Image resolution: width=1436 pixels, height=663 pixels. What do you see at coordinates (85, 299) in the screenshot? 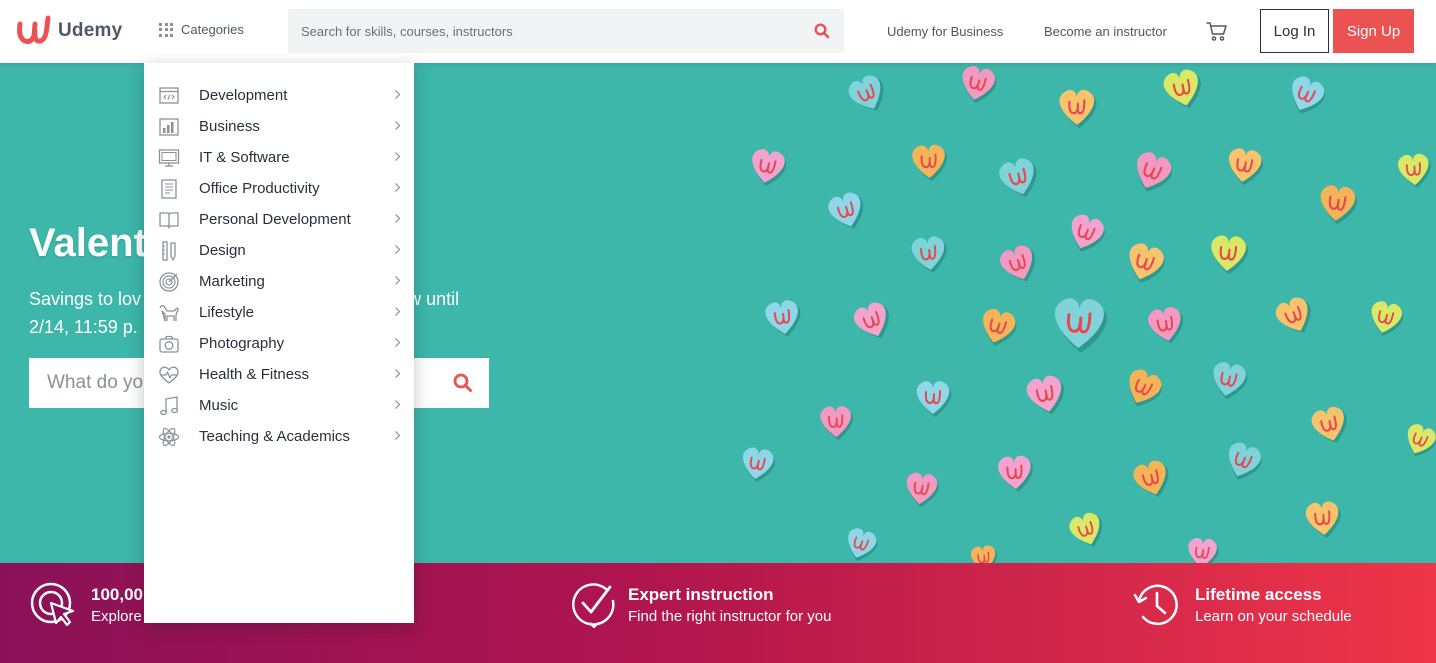
I see `hero-subtitle-line1-left: Savings to lov` at bounding box center [85, 299].